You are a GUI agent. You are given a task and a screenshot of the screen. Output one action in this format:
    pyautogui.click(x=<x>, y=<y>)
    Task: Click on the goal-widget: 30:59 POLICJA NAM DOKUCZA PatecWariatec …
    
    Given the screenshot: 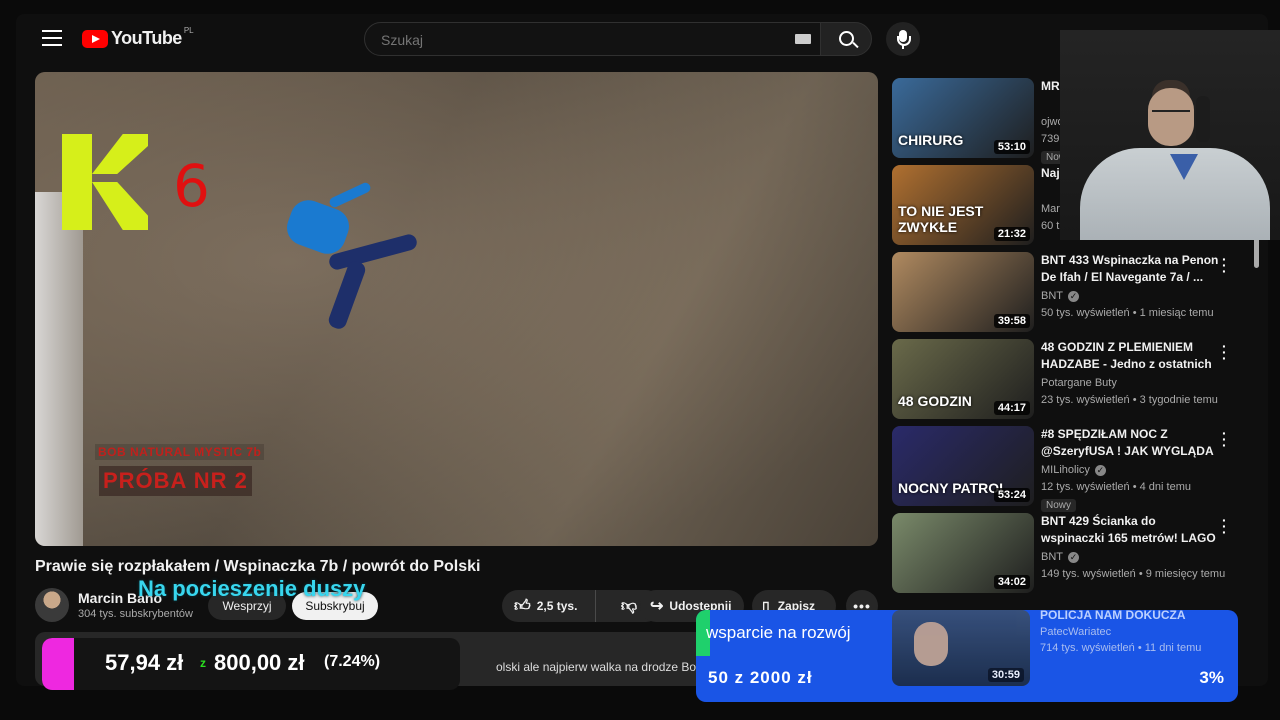 What is the action you would take?
    pyautogui.click(x=967, y=656)
    